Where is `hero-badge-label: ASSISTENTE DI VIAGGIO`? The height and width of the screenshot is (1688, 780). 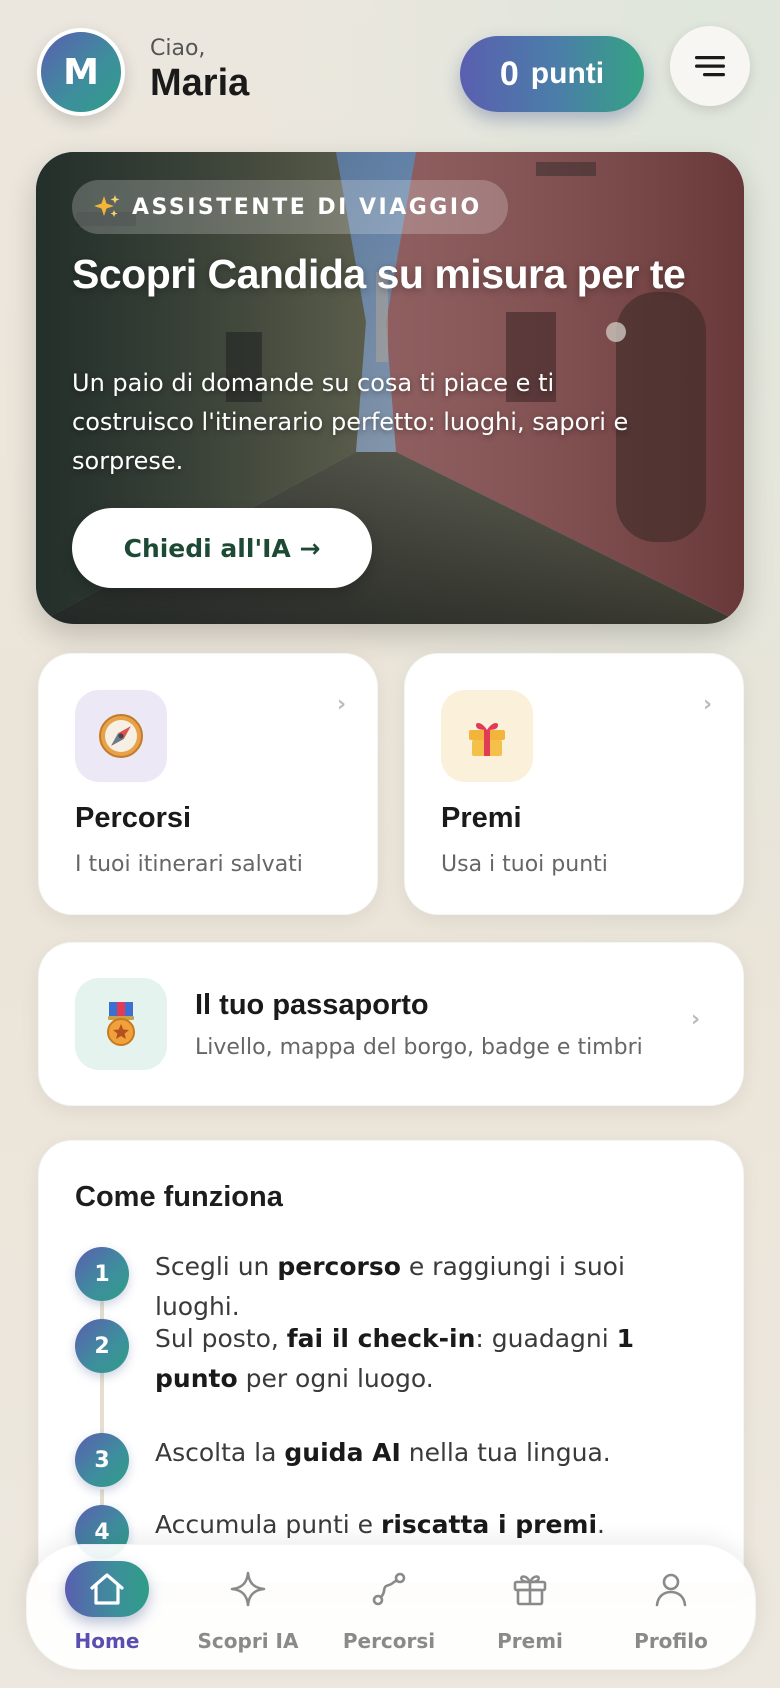
hero-badge-label: ASSISTENTE DI VIAGGIO is located at coordinates (307, 207).